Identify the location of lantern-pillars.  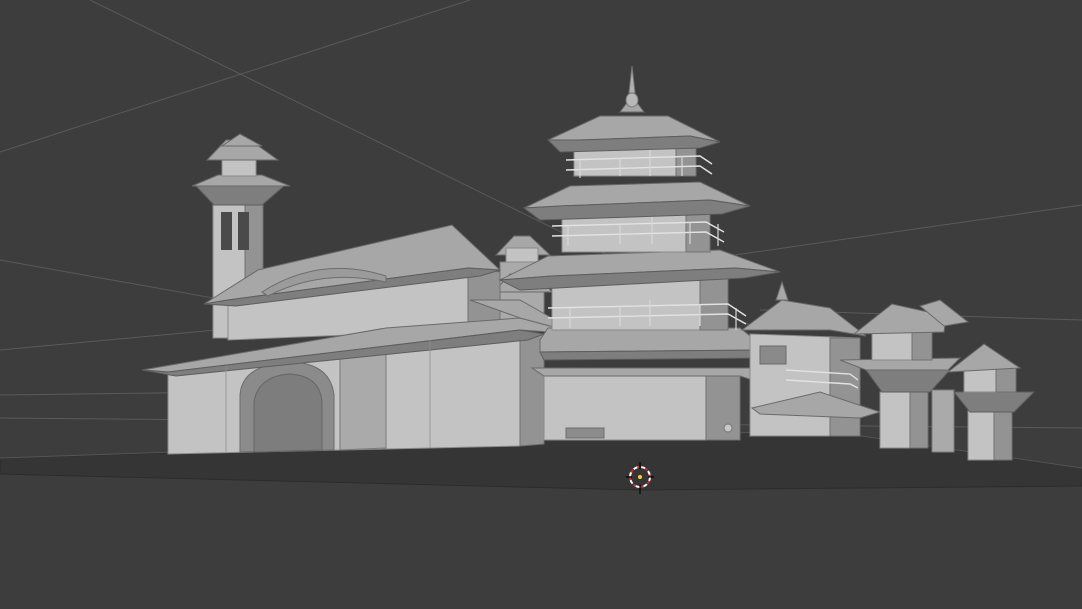
(937, 380).